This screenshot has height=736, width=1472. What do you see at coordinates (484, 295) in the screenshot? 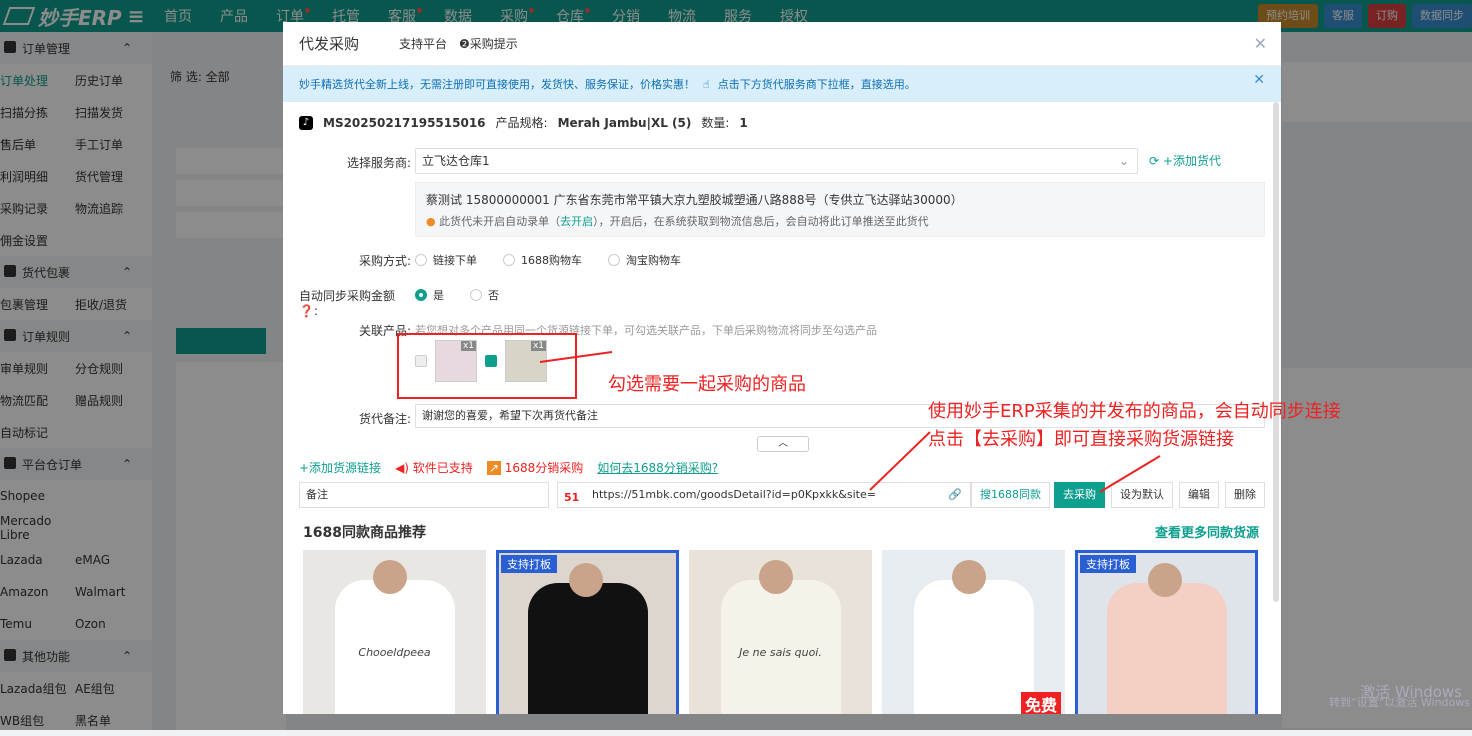
I see `sync-no-radio: 否` at bounding box center [484, 295].